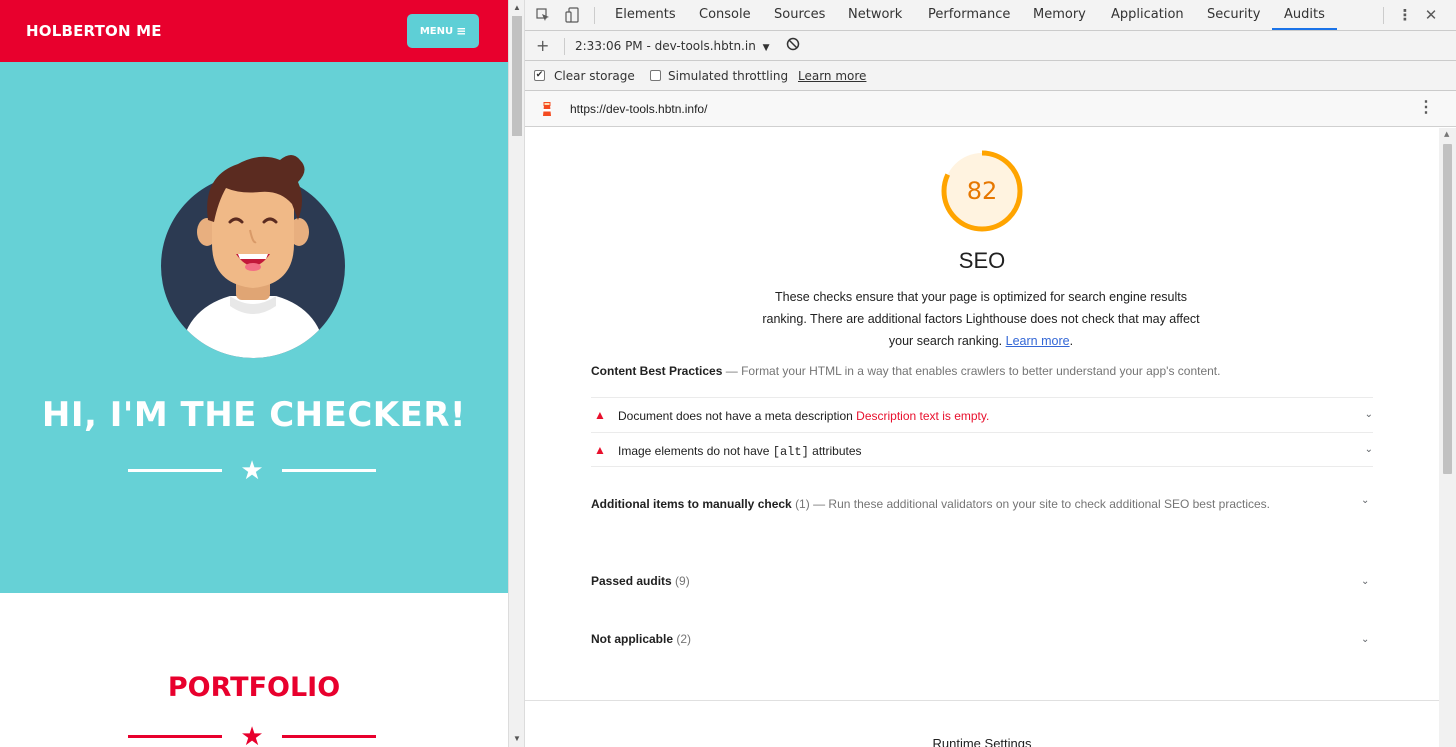 The height and width of the screenshot is (747, 1456). I want to click on audits-toolbar: + 2:33:06 PM - dev-tools.hbtn.in ▼, so click(990, 46).